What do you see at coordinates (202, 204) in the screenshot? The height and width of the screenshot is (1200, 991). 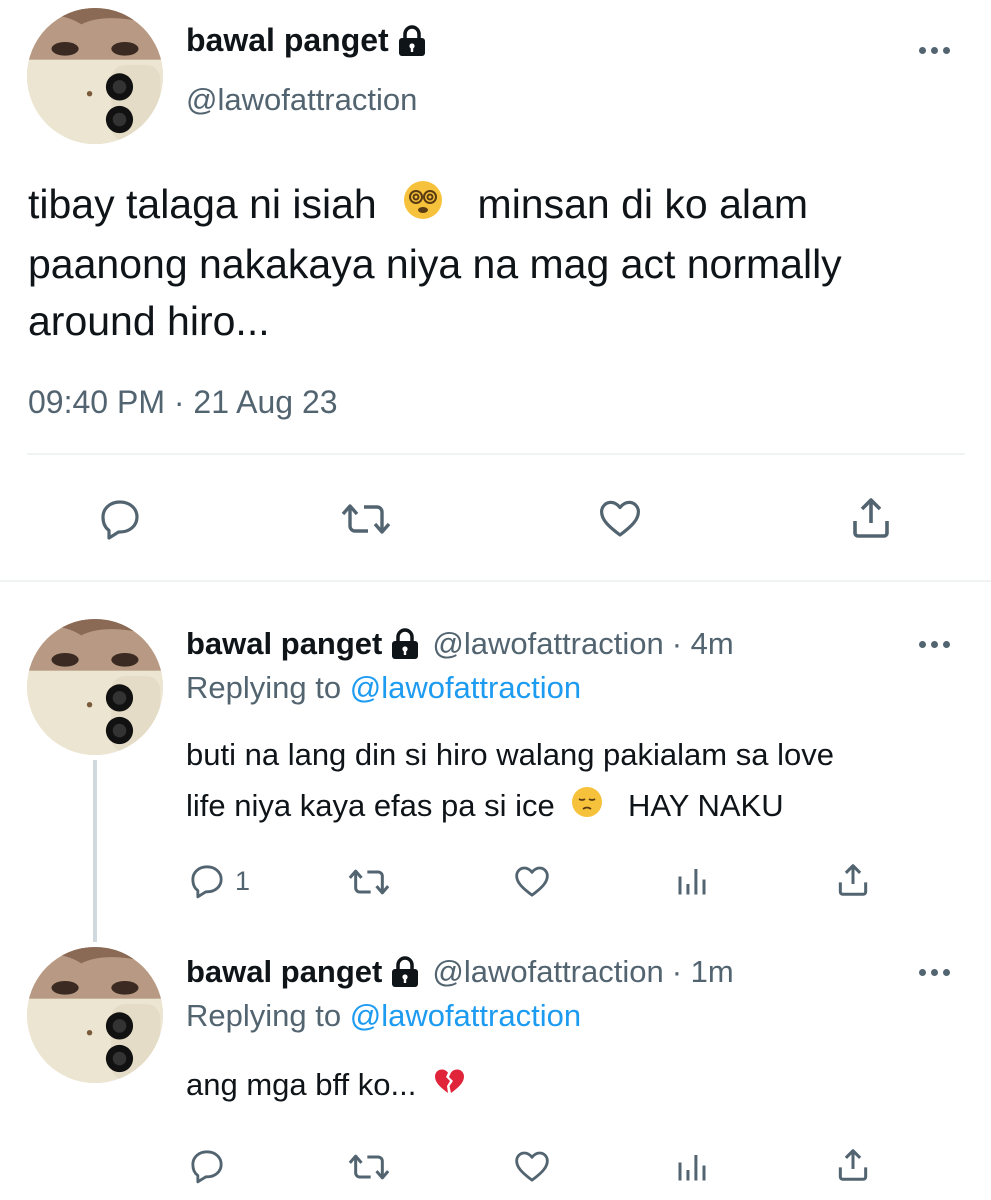 I see `tweet-text-line: tibay talaga ni isiah` at bounding box center [202, 204].